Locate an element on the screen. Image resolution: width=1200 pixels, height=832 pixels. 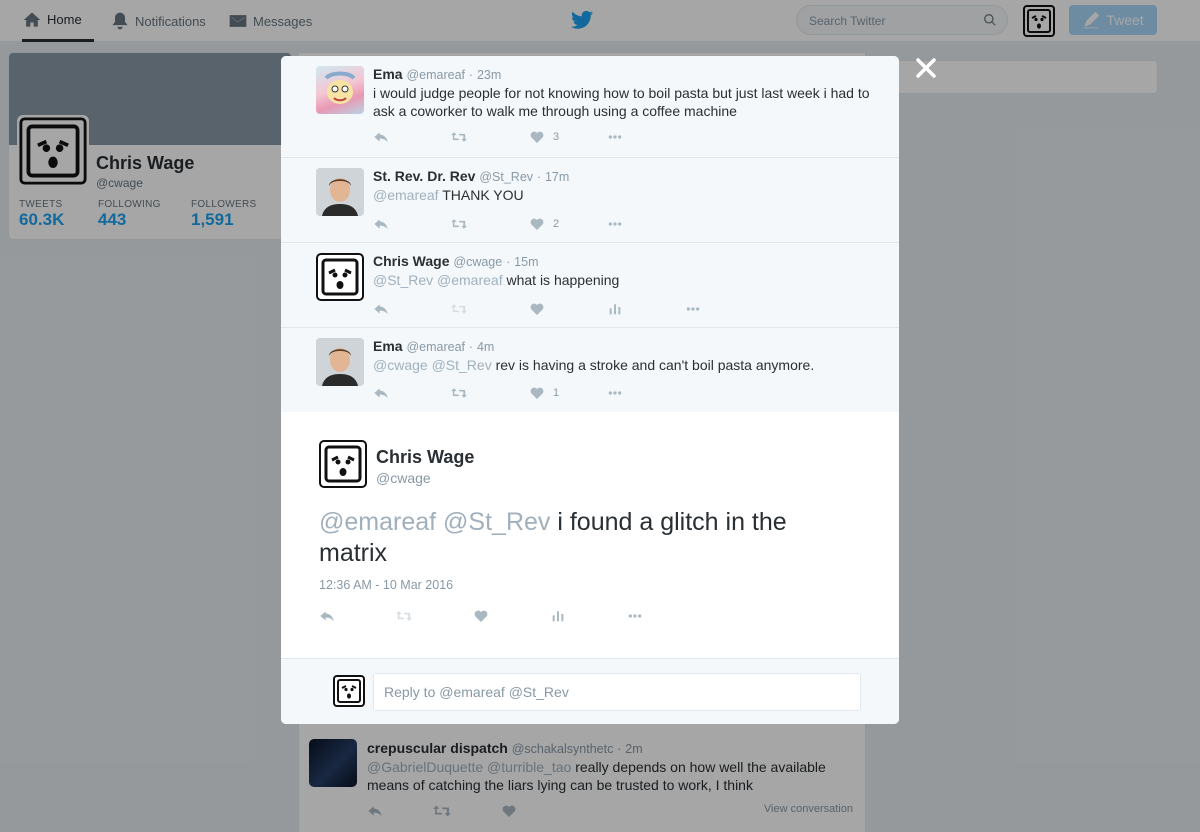
tweet-actions: 2 is located at coordinates (529, 224).